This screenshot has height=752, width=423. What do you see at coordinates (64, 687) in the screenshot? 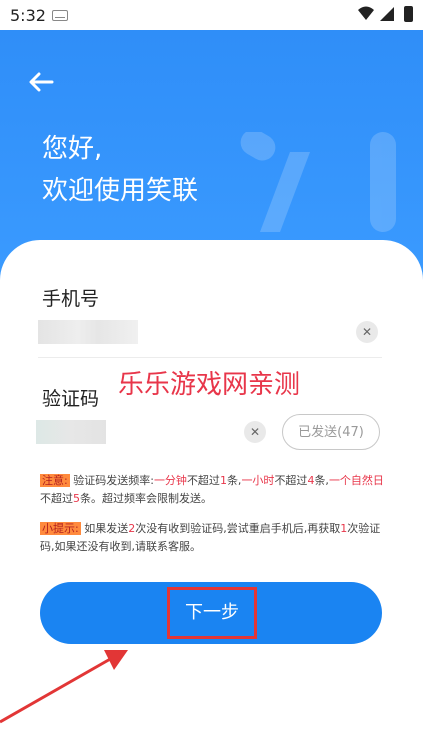
I see `annotation-arrow-icon` at bounding box center [64, 687].